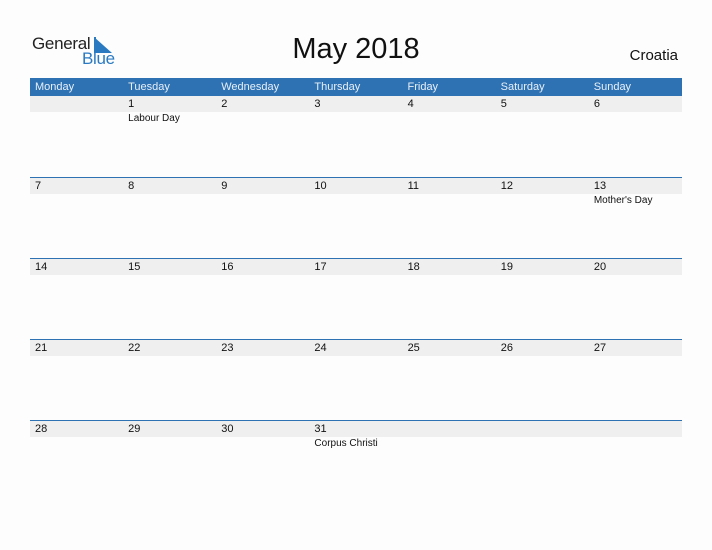  What do you see at coordinates (320, 186) in the screenshot?
I see `day-number: 10` at bounding box center [320, 186].